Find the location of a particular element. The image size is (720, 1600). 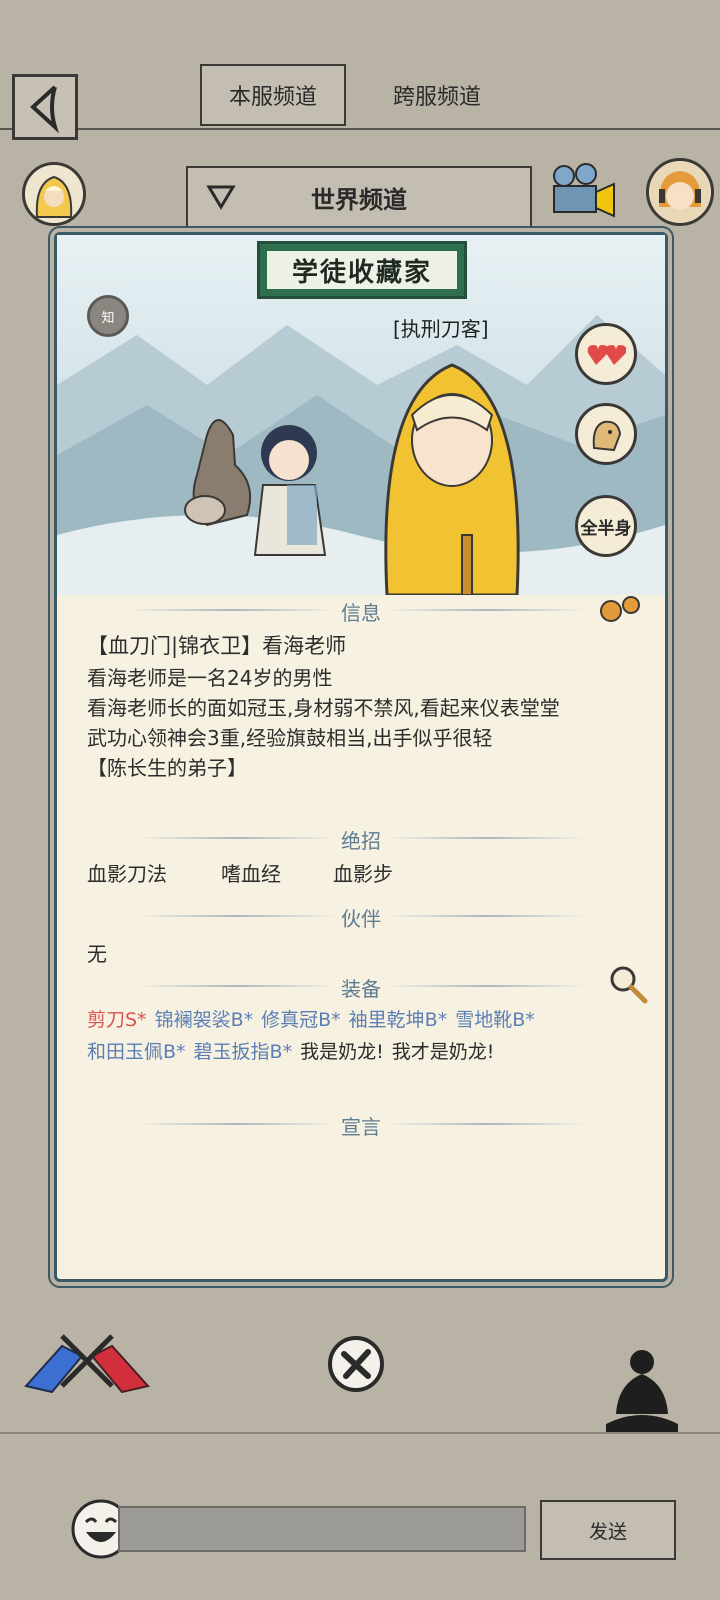

camel-icon is located at coordinates (607, 436).